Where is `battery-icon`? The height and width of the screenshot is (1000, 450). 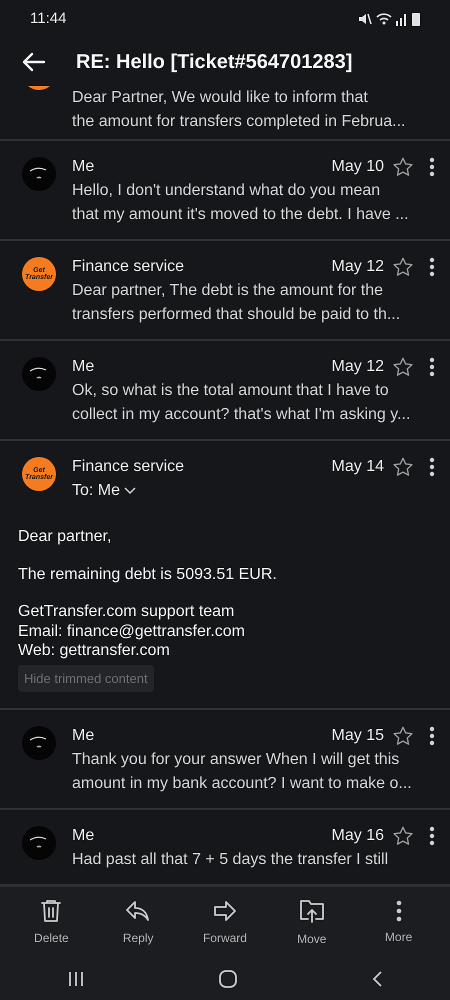 battery-icon is located at coordinates (416, 19).